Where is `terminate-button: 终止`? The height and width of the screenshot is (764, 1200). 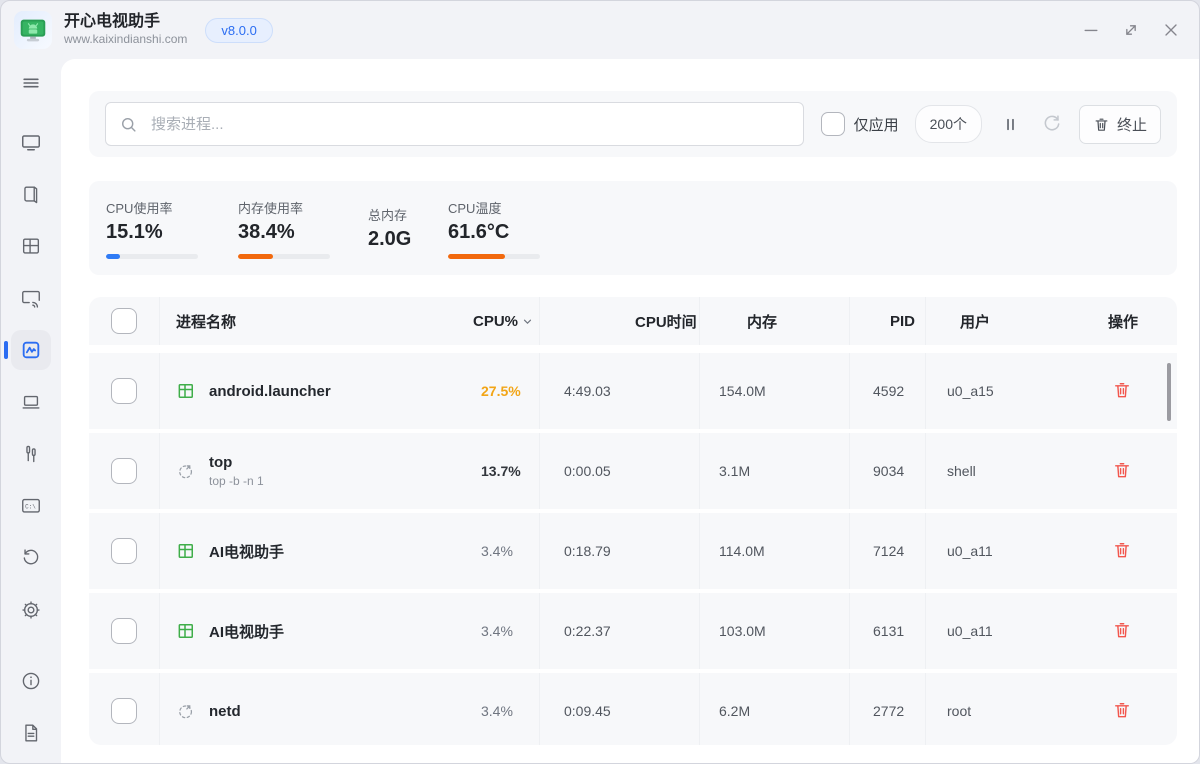 terminate-button: 终止 is located at coordinates (1119, 124).